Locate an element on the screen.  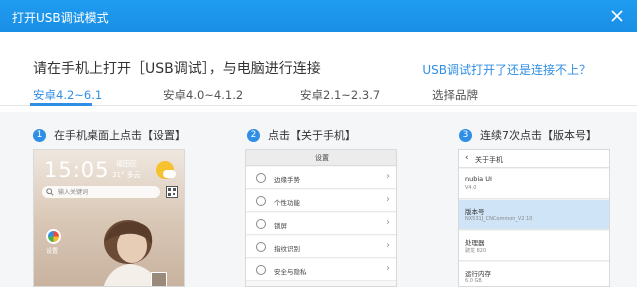
step-1-heading: 1 在手机桌面上点击【设置】 is located at coordinates (109, 135).